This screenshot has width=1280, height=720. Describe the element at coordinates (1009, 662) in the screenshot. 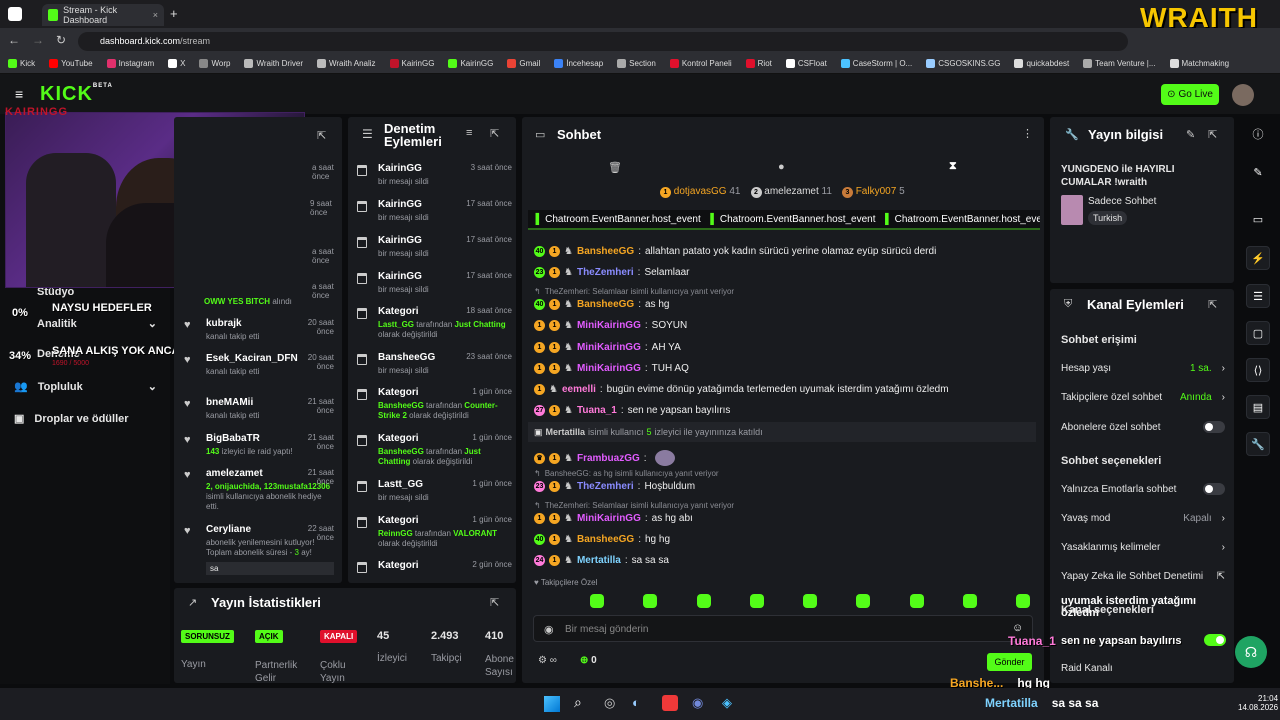

I see `send-button: Gönder` at that location.